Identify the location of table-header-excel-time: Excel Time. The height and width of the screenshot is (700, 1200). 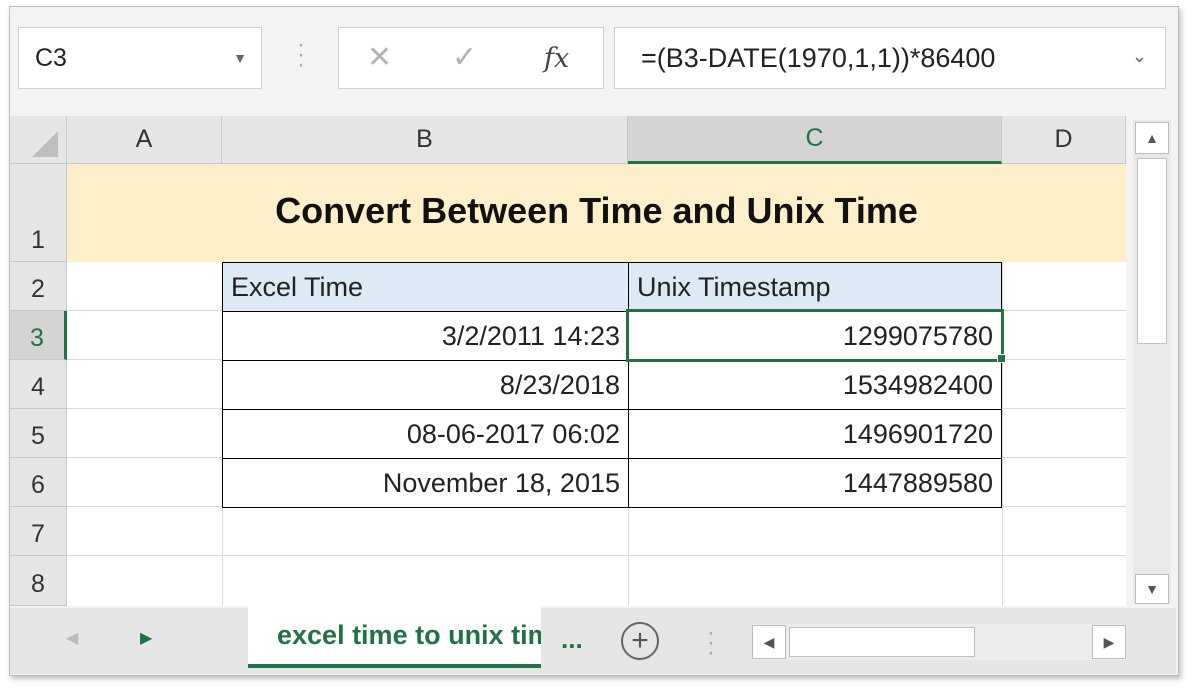
(425, 287).